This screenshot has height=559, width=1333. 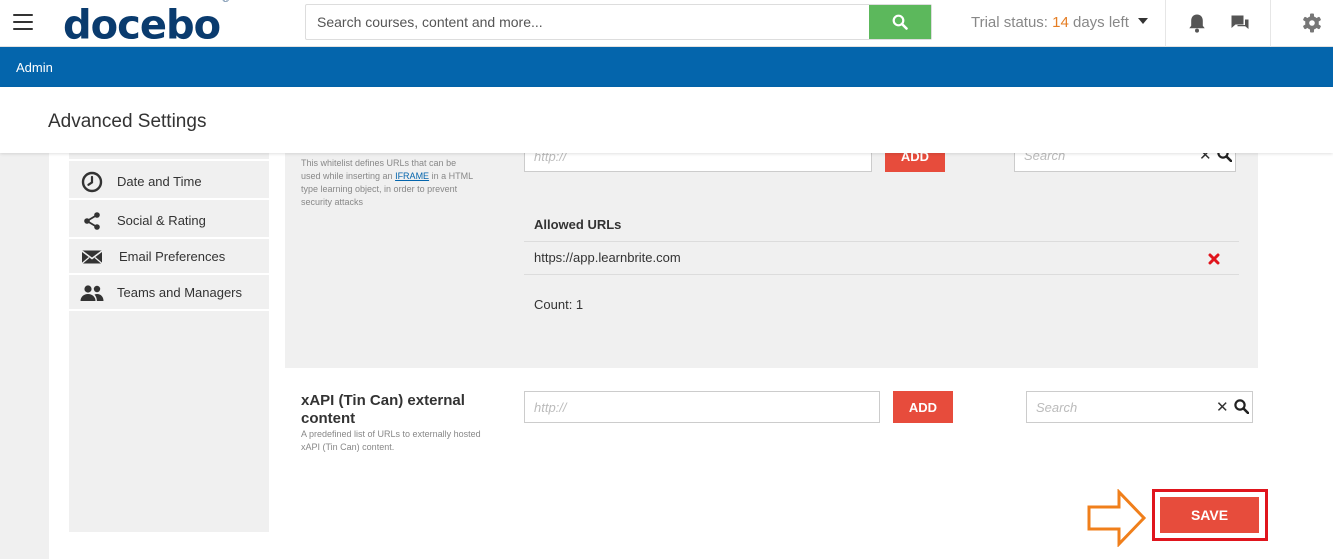 What do you see at coordinates (881, 274) in the screenshot?
I see `table-divider` at bounding box center [881, 274].